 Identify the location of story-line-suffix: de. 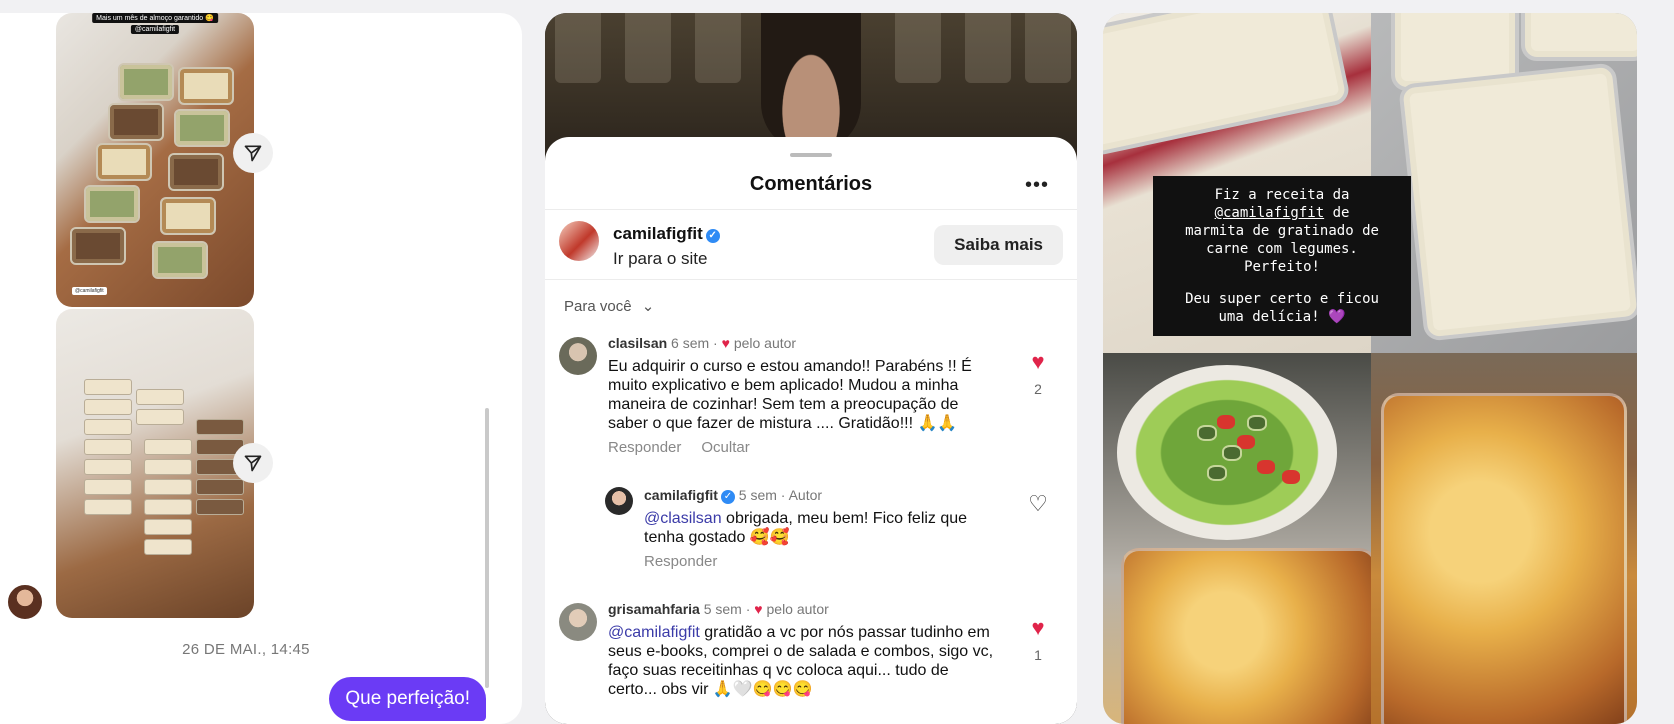
(1337, 213).